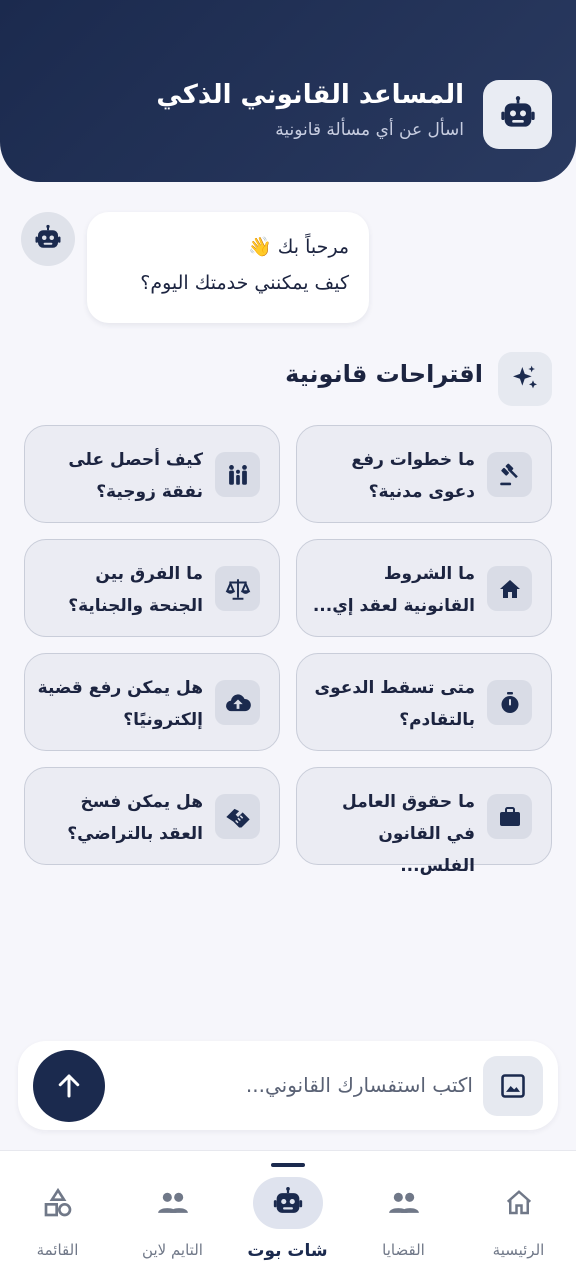  What do you see at coordinates (135, 834) in the screenshot?
I see `suggestion-line: العقد بالتراضي؟` at bounding box center [135, 834].